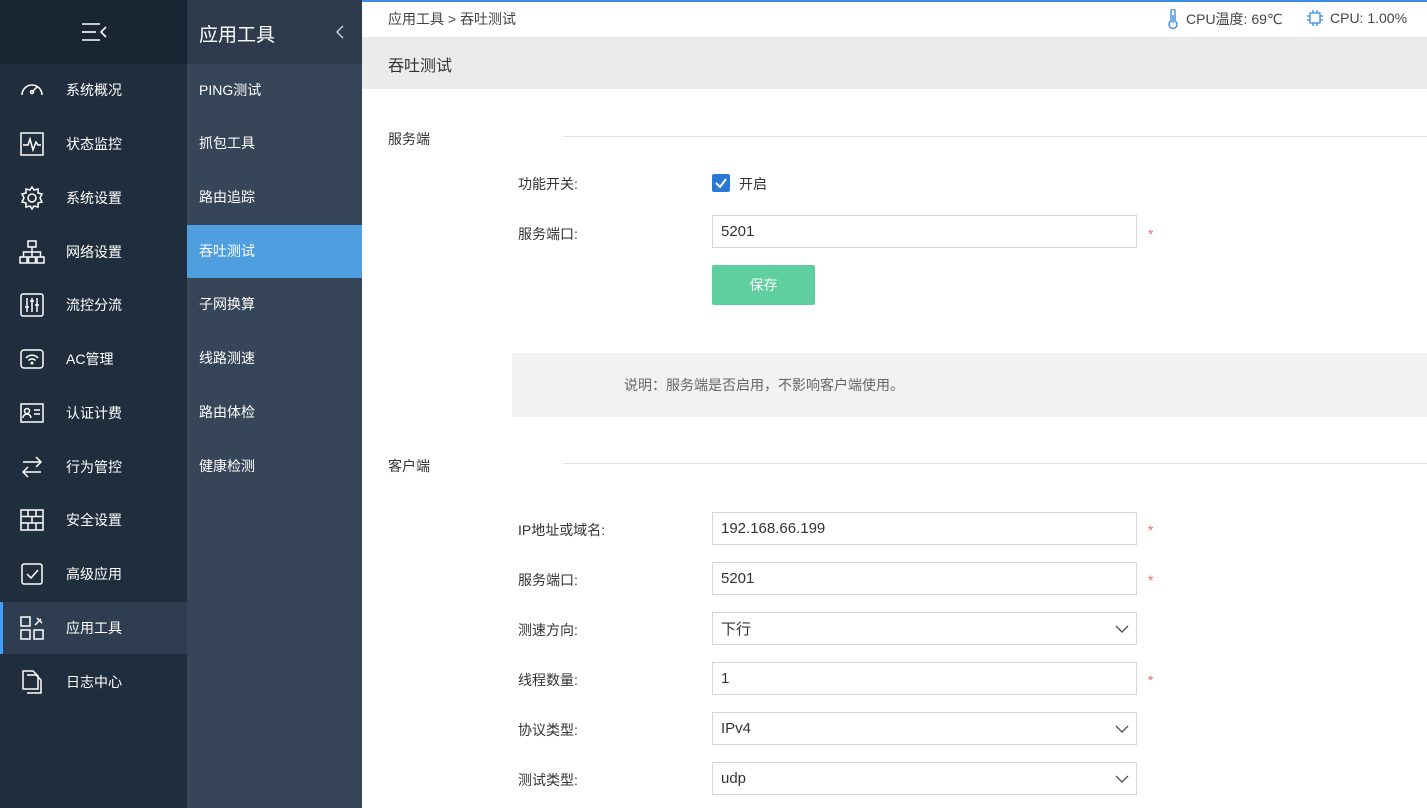 Image resolution: width=1427 pixels, height=808 pixels. Describe the element at coordinates (487, 19) in the screenshot. I see `breadcrumb-current: 吞吐测试` at that location.